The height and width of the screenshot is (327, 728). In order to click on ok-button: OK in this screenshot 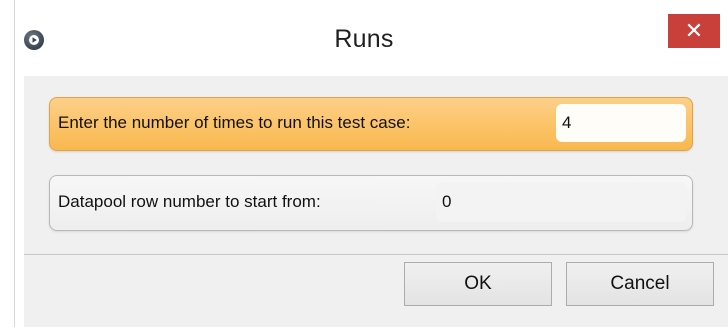, I will do `click(478, 284)`.